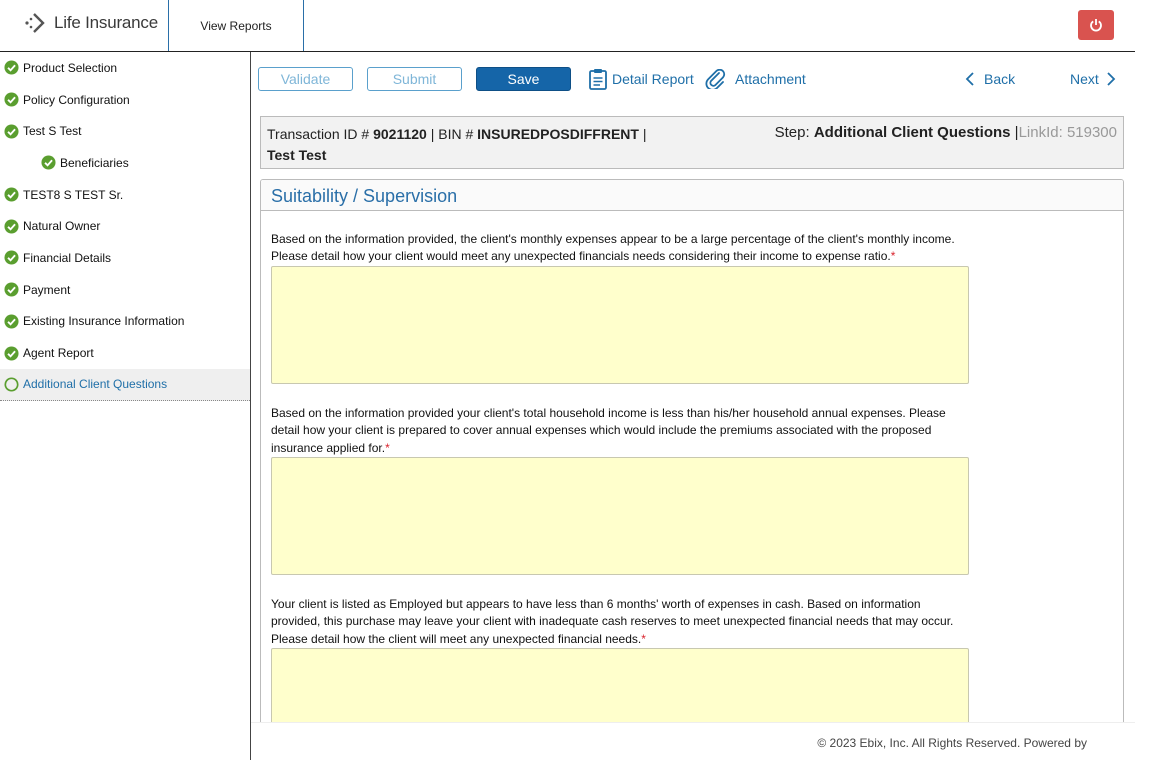  What do you see at coordinates (47, 289) in the screenshot?
I see `sidebar-item-label: Payment` at bounding box center [47, 289].